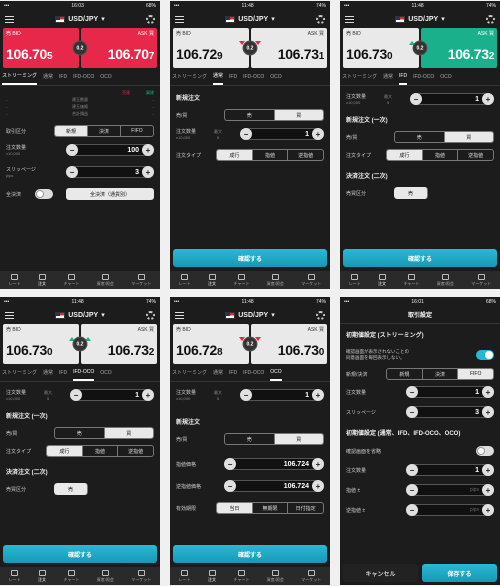  I want to click on bid-button: 売 BID 106.729, so click(211, 48).